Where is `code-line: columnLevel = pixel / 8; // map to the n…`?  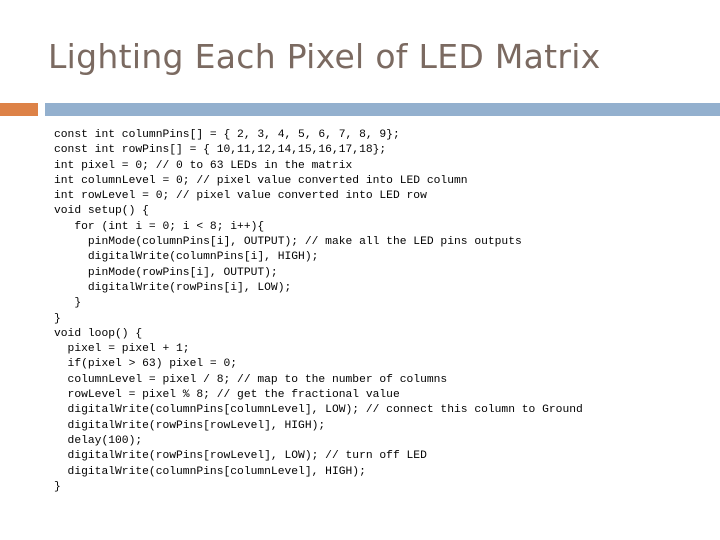
code-line: columnLevel = pixel / 8; // map to the n… is located at coordinates (251, 379).